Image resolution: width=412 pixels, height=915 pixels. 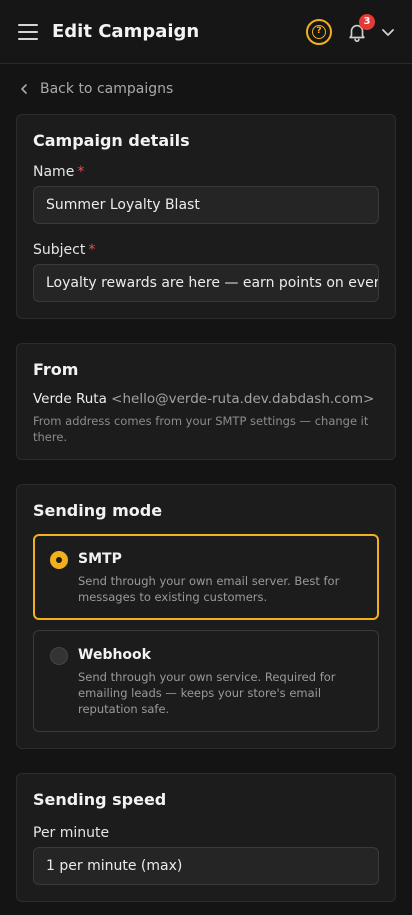 I want to click on sender-email: <hello@verde-ruta.dev.dabdash.com>, so click(x=243, y=399).